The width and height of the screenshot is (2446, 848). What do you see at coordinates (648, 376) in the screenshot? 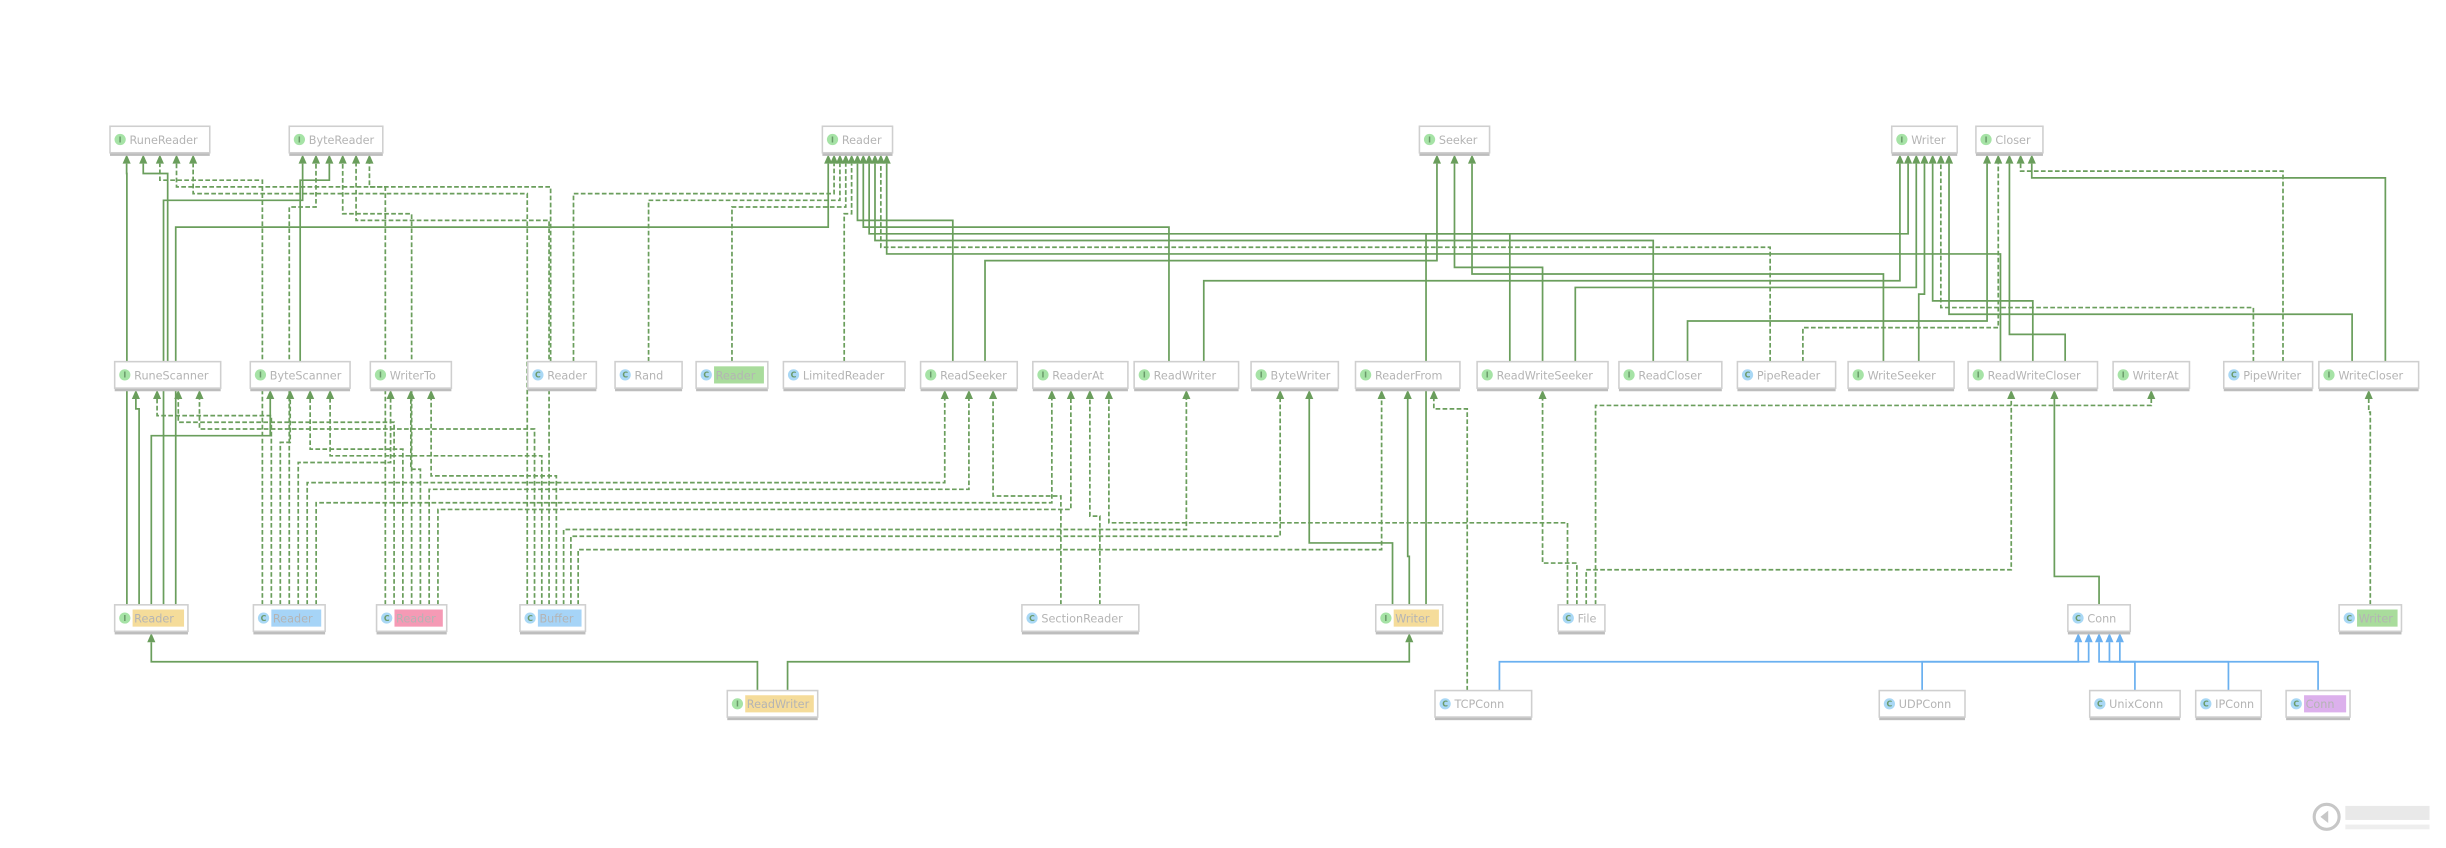
I see `node-Rand: C Rand` at bounding box center [648, 376].